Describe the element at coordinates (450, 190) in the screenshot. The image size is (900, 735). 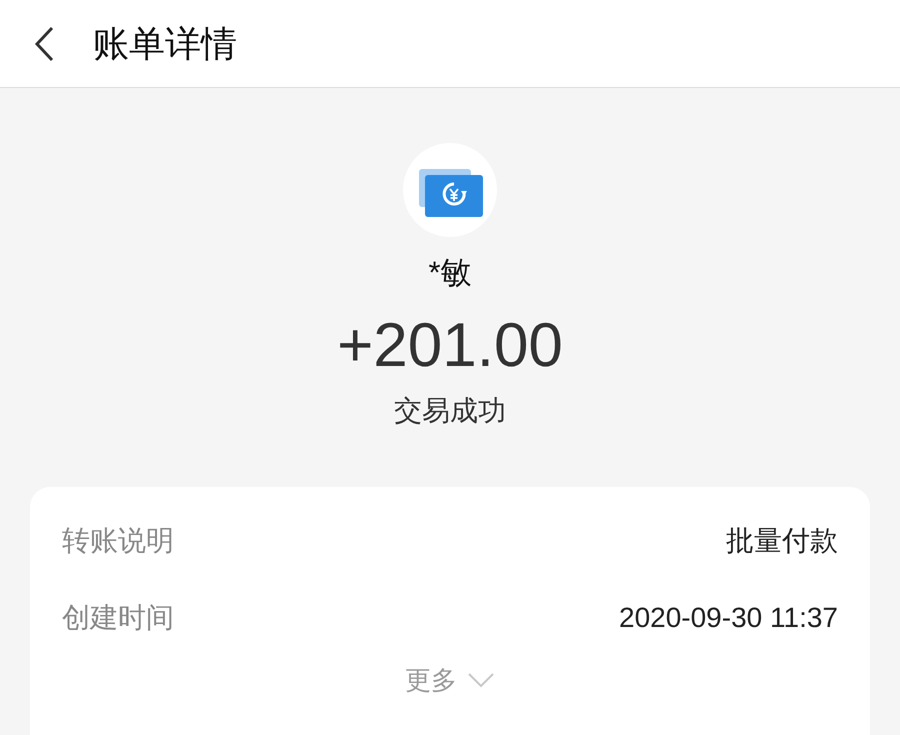
I see `transfer-icon` at that location.